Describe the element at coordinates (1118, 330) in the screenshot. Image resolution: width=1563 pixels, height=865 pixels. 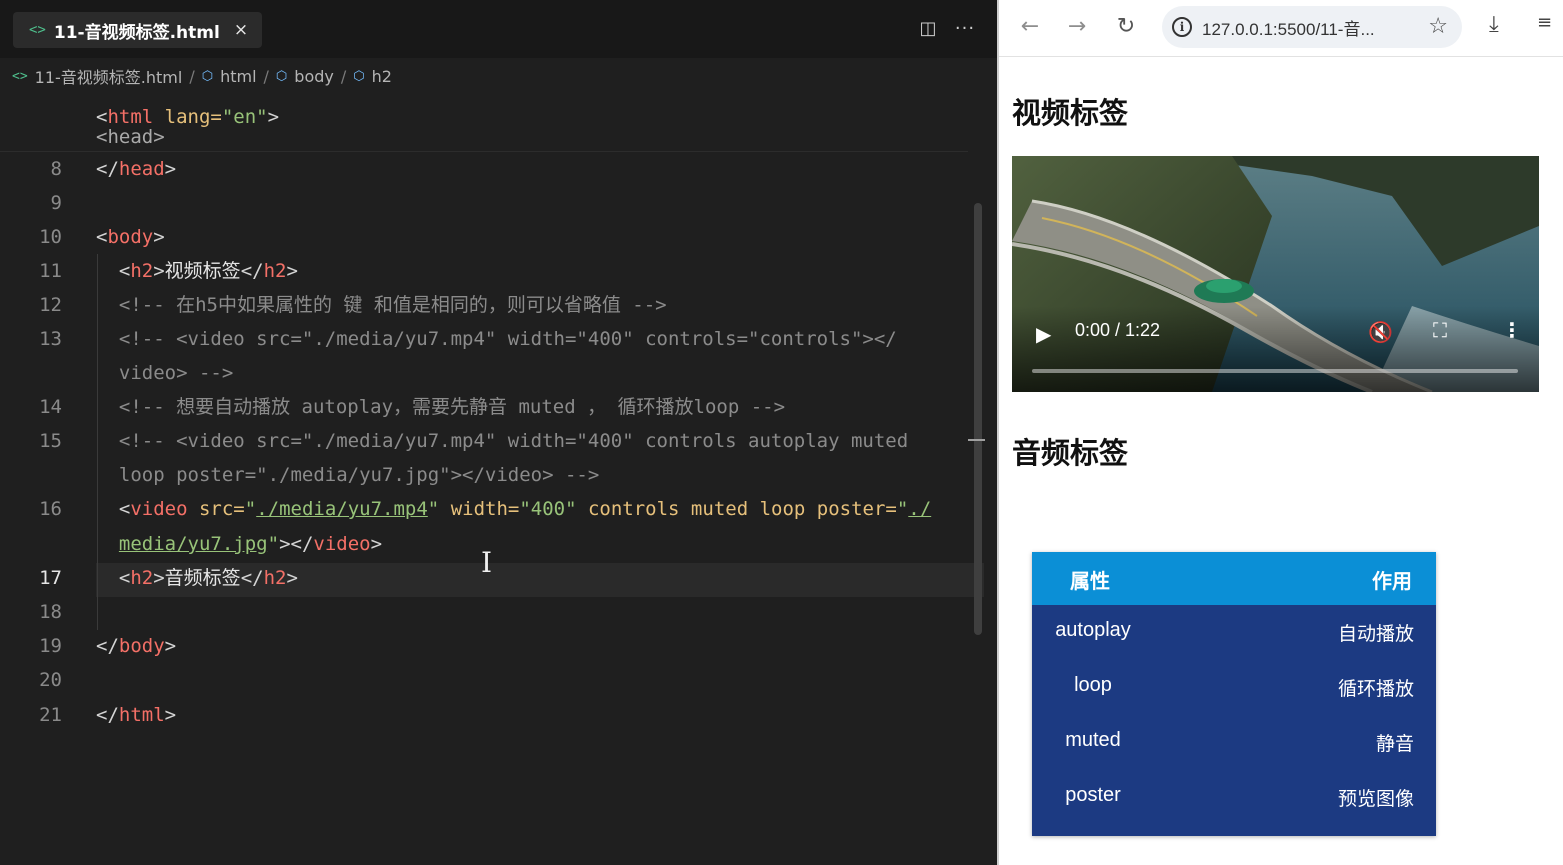
I see `video-time: 0:00 / 1:22` at that location.